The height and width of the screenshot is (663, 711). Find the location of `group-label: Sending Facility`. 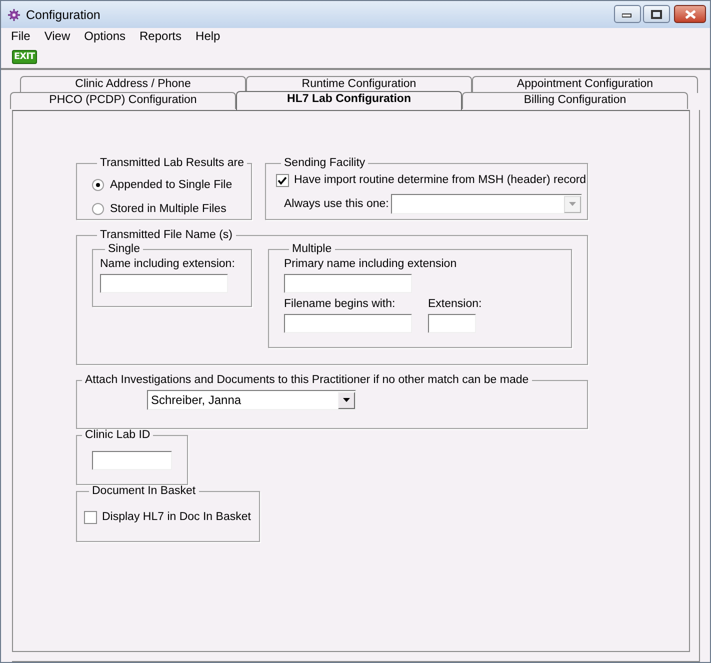

group-label: Sending Facility is located at coordinates (324, 163).